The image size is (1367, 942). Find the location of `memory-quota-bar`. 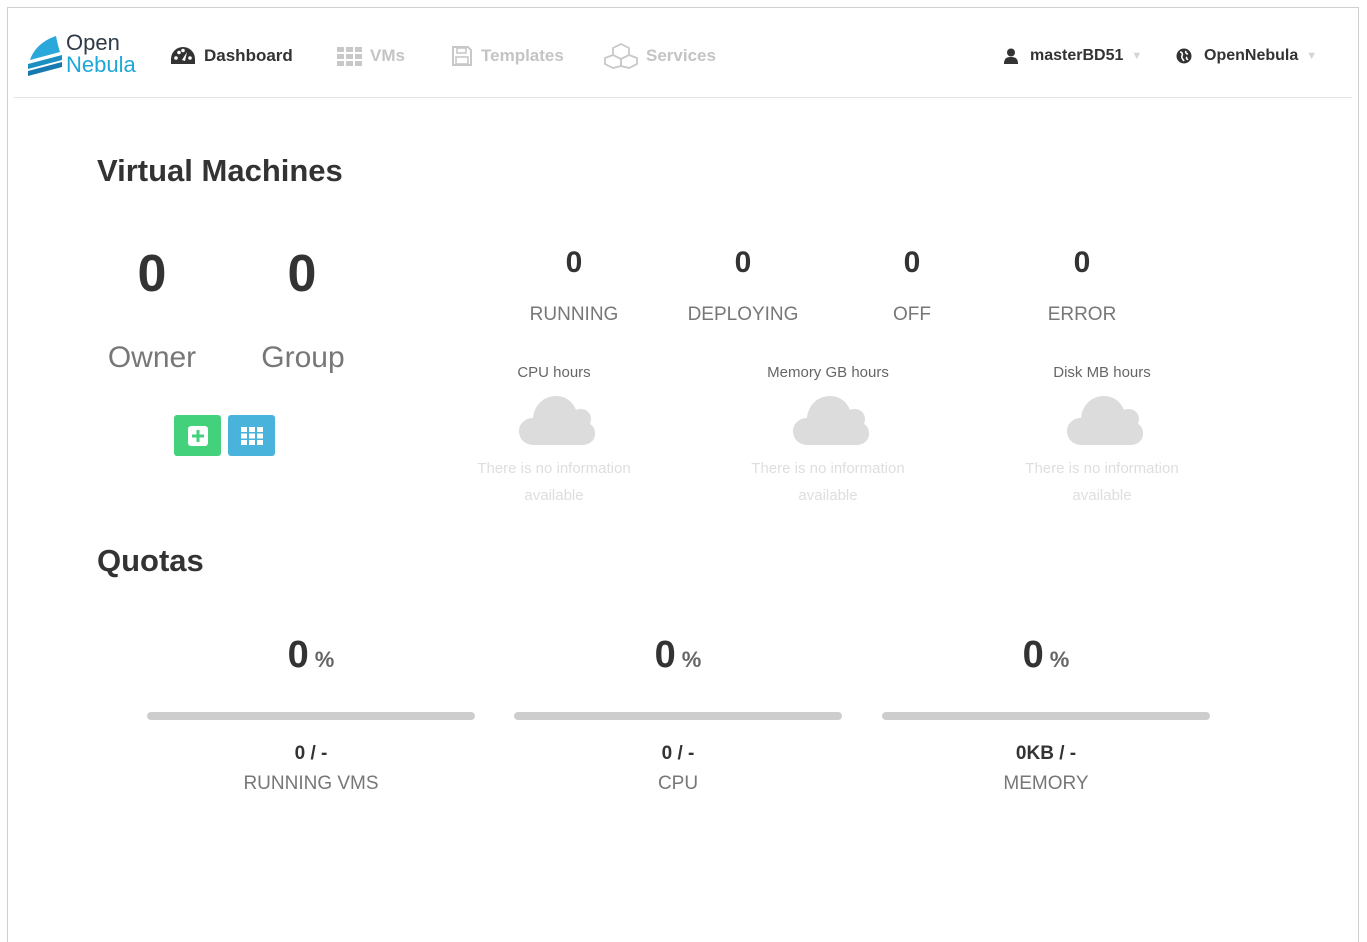

memory-quota-bar is located at coordinates (1046, 716).